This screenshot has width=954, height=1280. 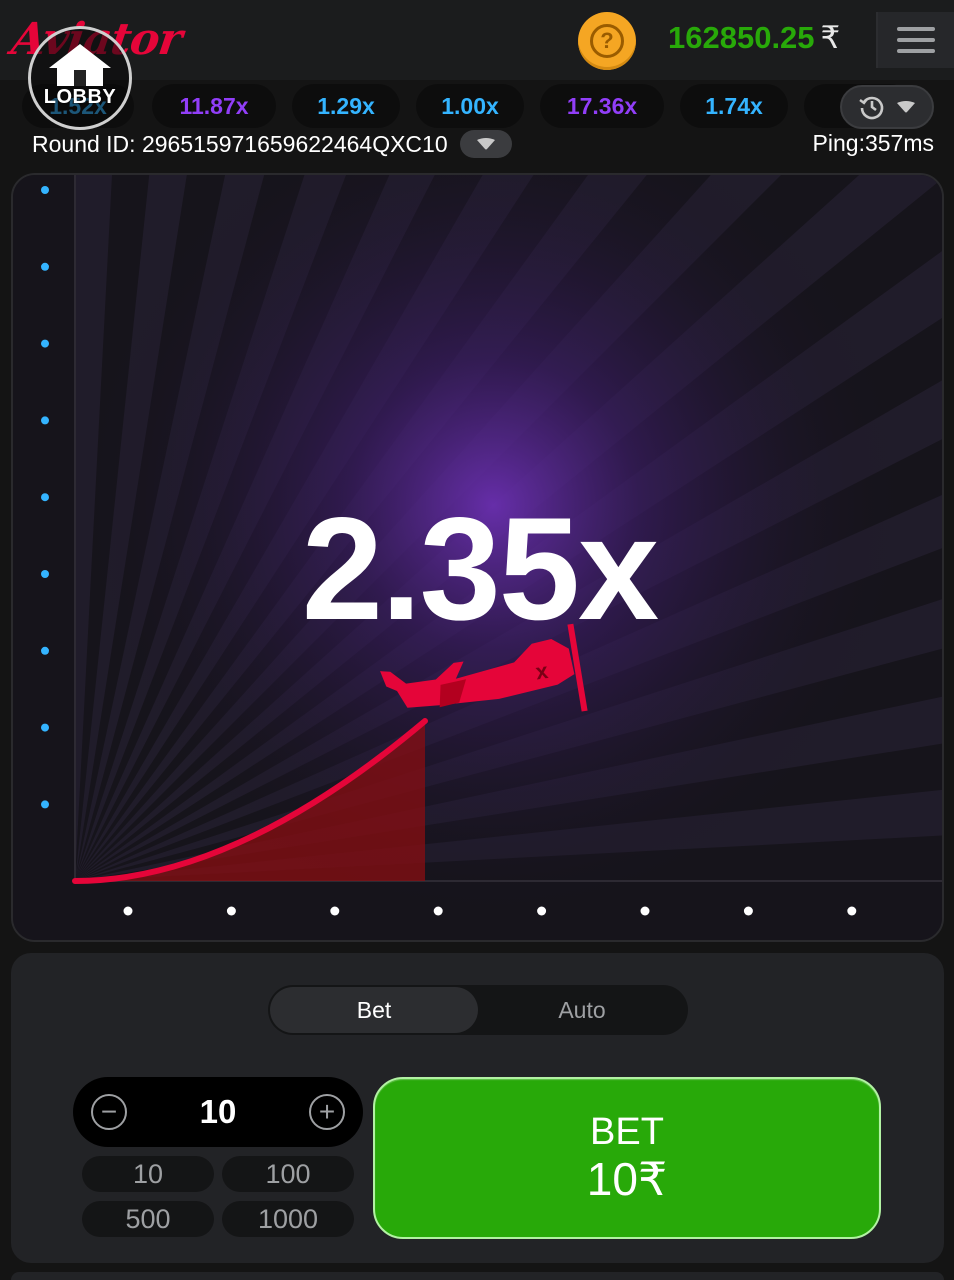 What do you see at coordinates (480, 568) in the screenshot?
I see `current-multiplier: 2.35x` at bounding box center [480, 568].